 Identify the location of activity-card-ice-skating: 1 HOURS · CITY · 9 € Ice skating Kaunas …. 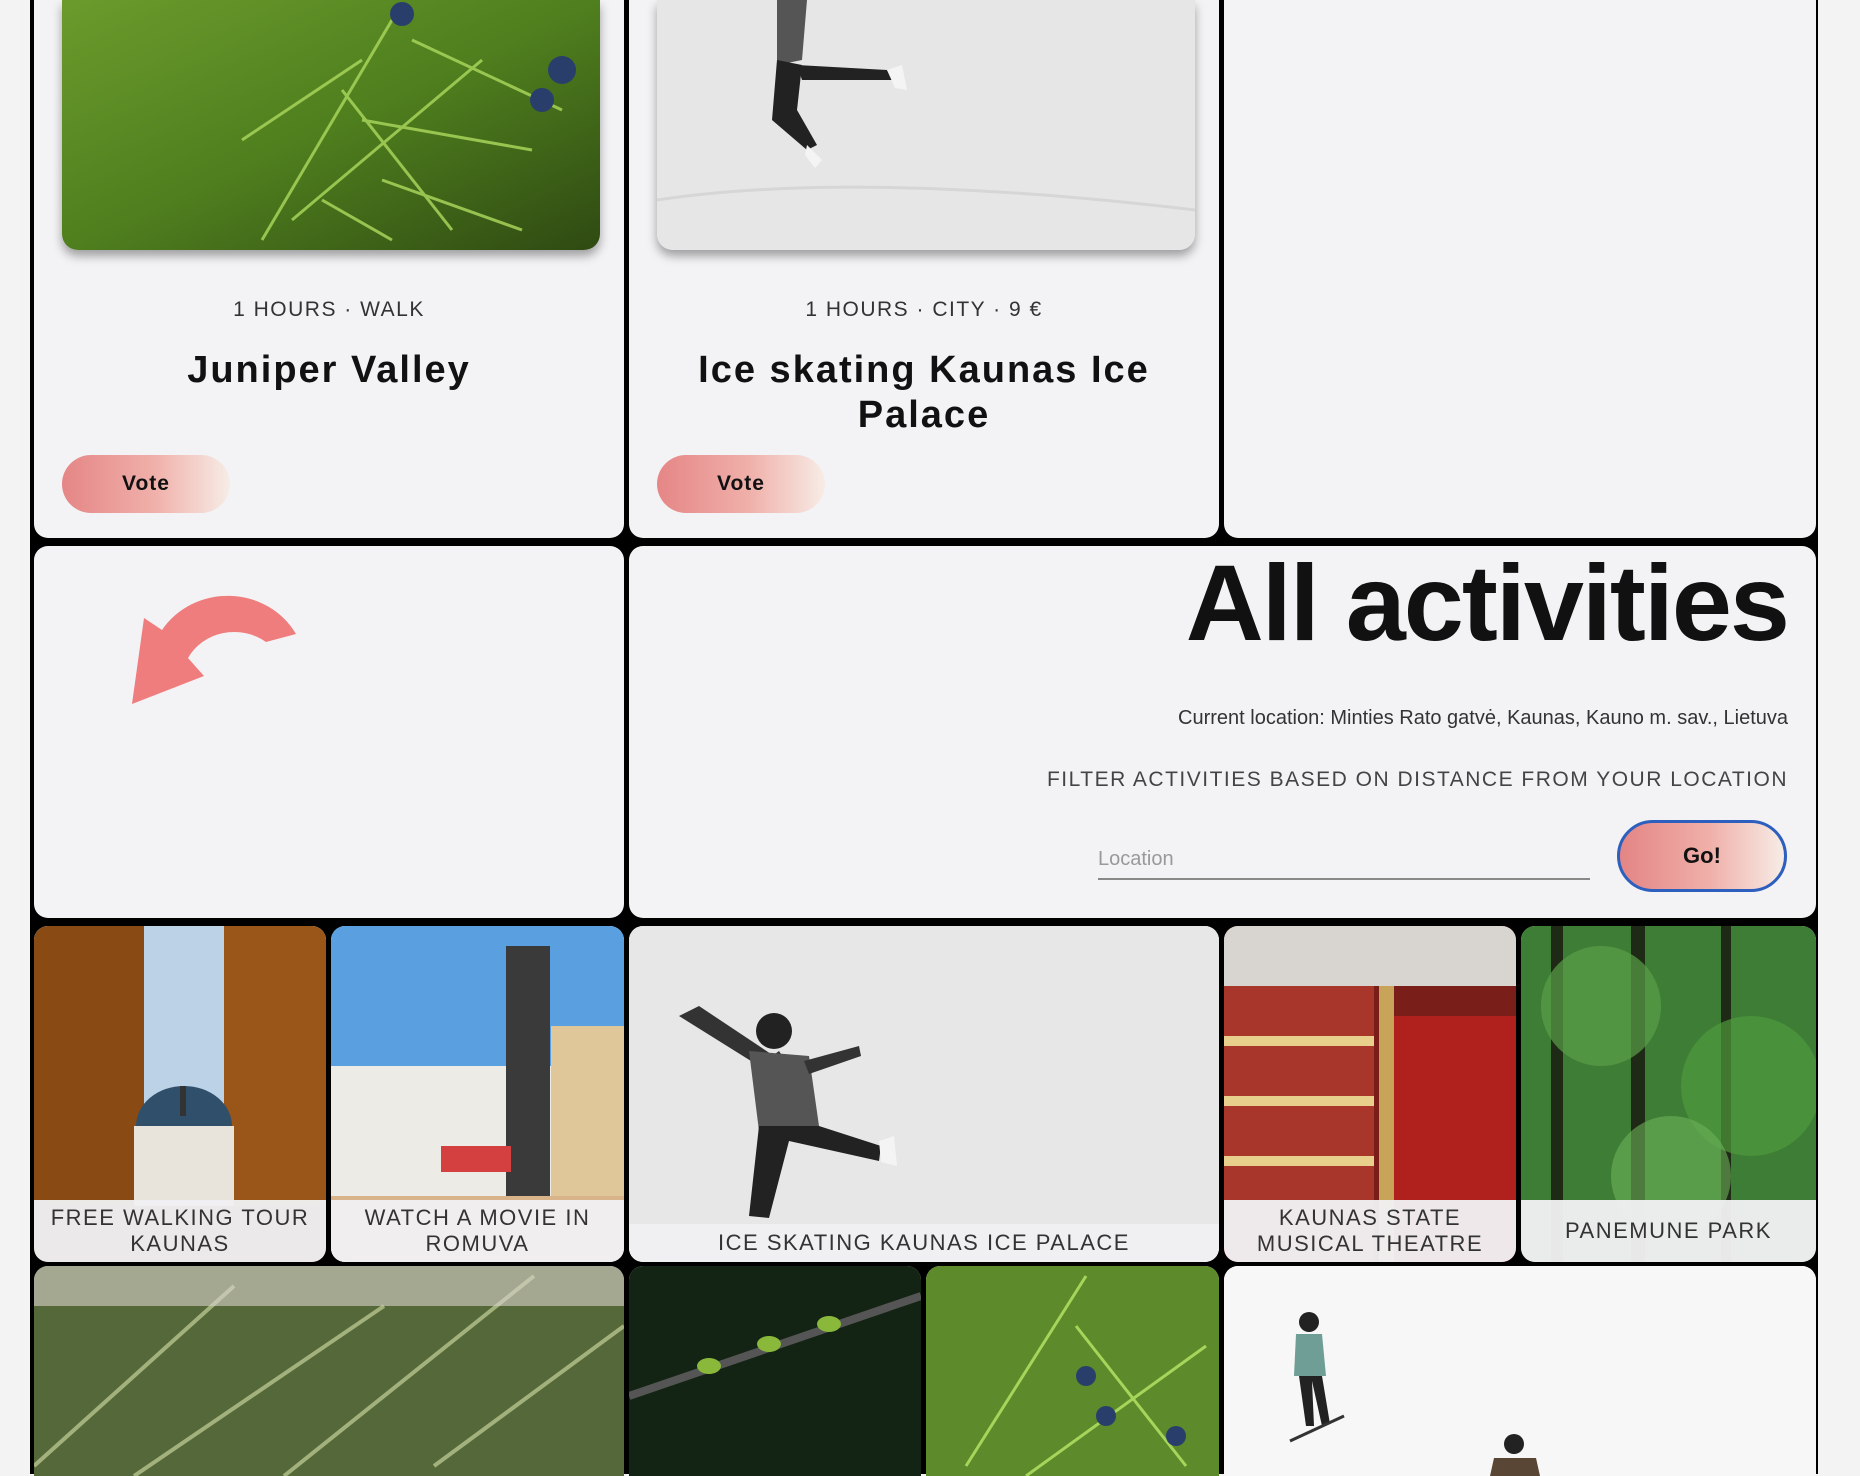
(924, 269).